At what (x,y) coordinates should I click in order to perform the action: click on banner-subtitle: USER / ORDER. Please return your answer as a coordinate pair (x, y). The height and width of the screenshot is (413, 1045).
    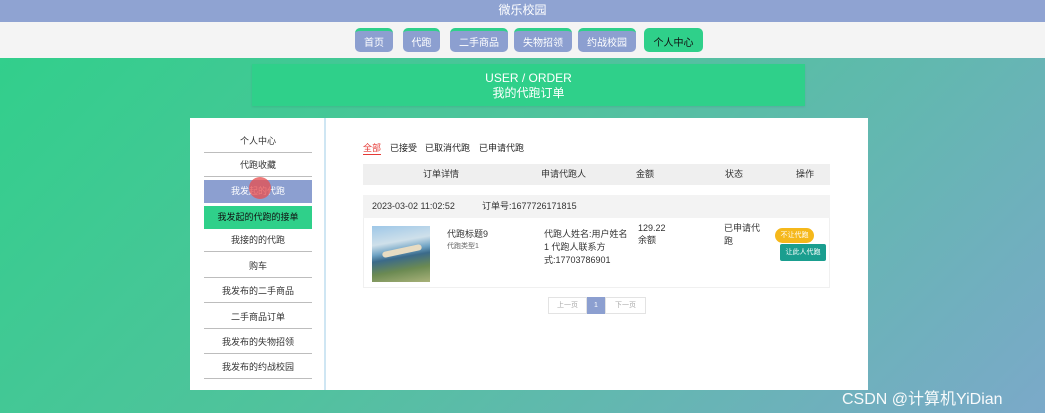
    Looking at the image, I should click on (528, 78).